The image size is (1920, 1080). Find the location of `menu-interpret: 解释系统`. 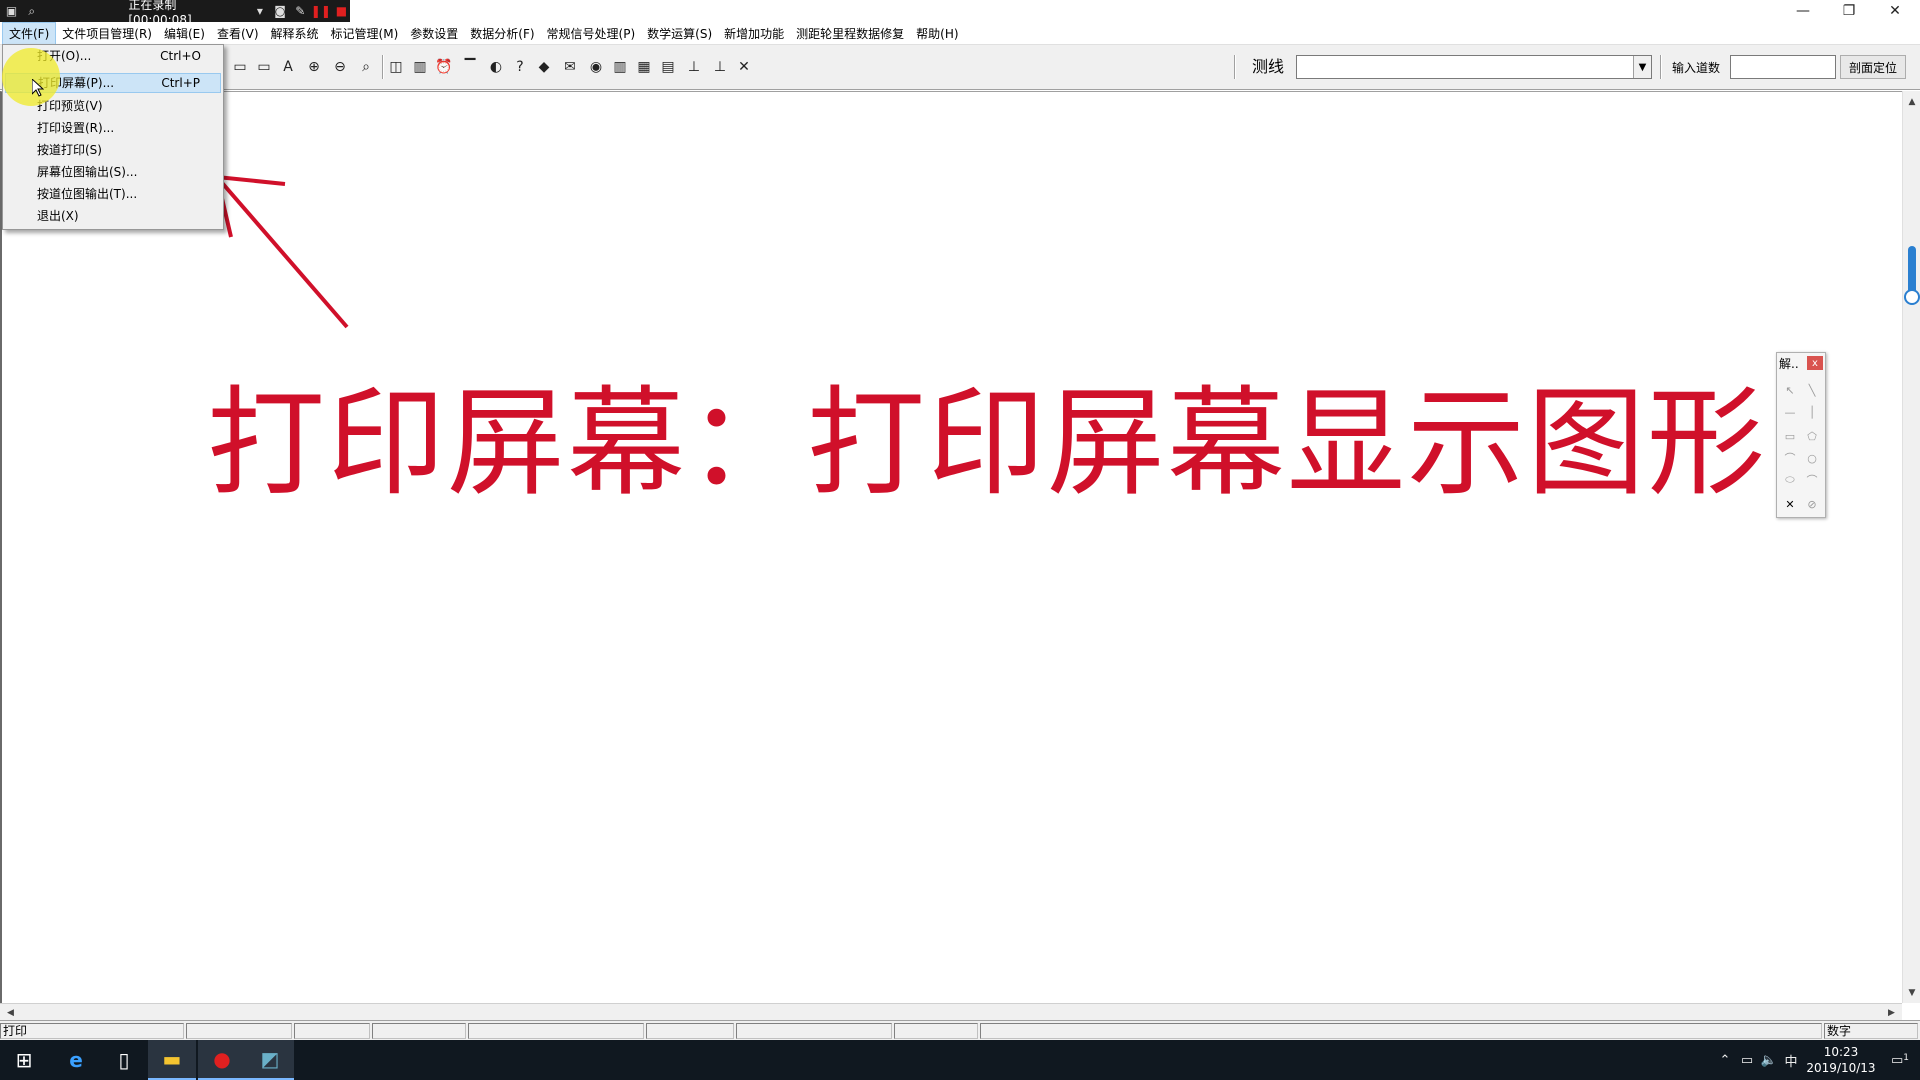

menu-interpret: 解释系统 is located at coordinates (295, 33).